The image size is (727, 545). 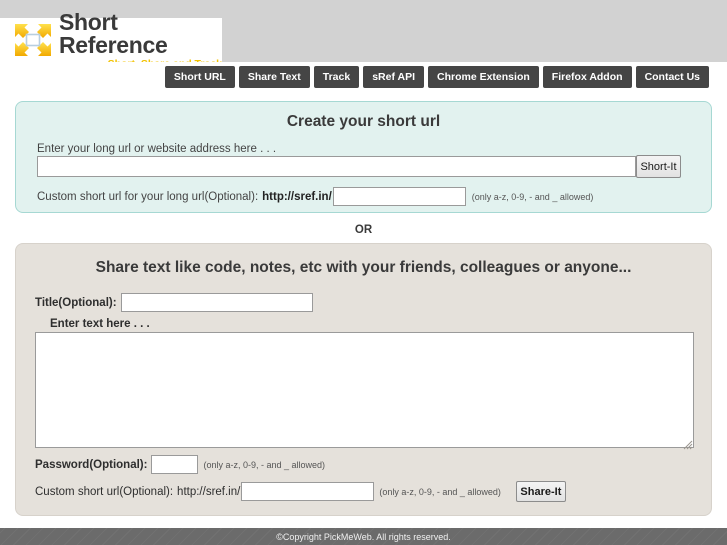 What do you see at coordinates (363, 230) in the screenshot?
I see `or-divider: OR` at bounding box center [363, 230].